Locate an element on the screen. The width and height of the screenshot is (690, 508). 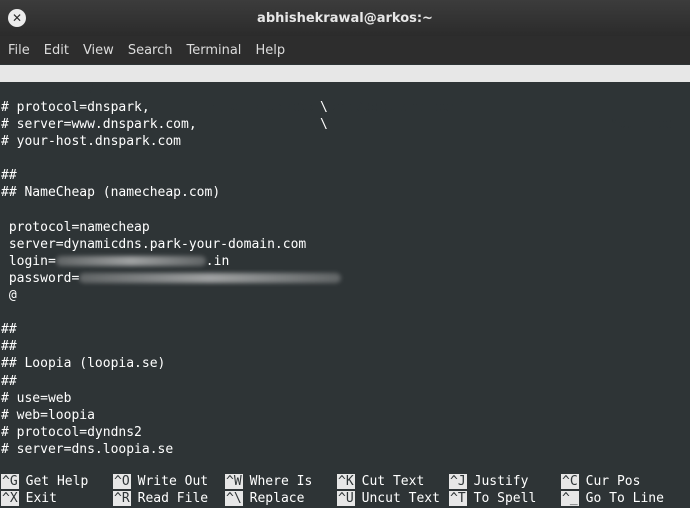
shortcut-cut-text: ^K Cut Text is located at coordinates (380, 481).